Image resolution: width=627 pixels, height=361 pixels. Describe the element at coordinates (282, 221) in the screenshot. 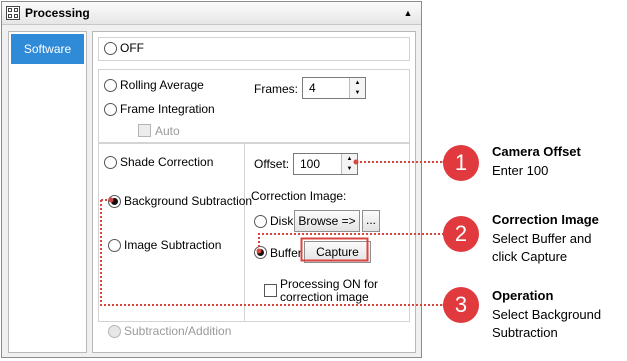

I see `disk-label: Disk` at that location.